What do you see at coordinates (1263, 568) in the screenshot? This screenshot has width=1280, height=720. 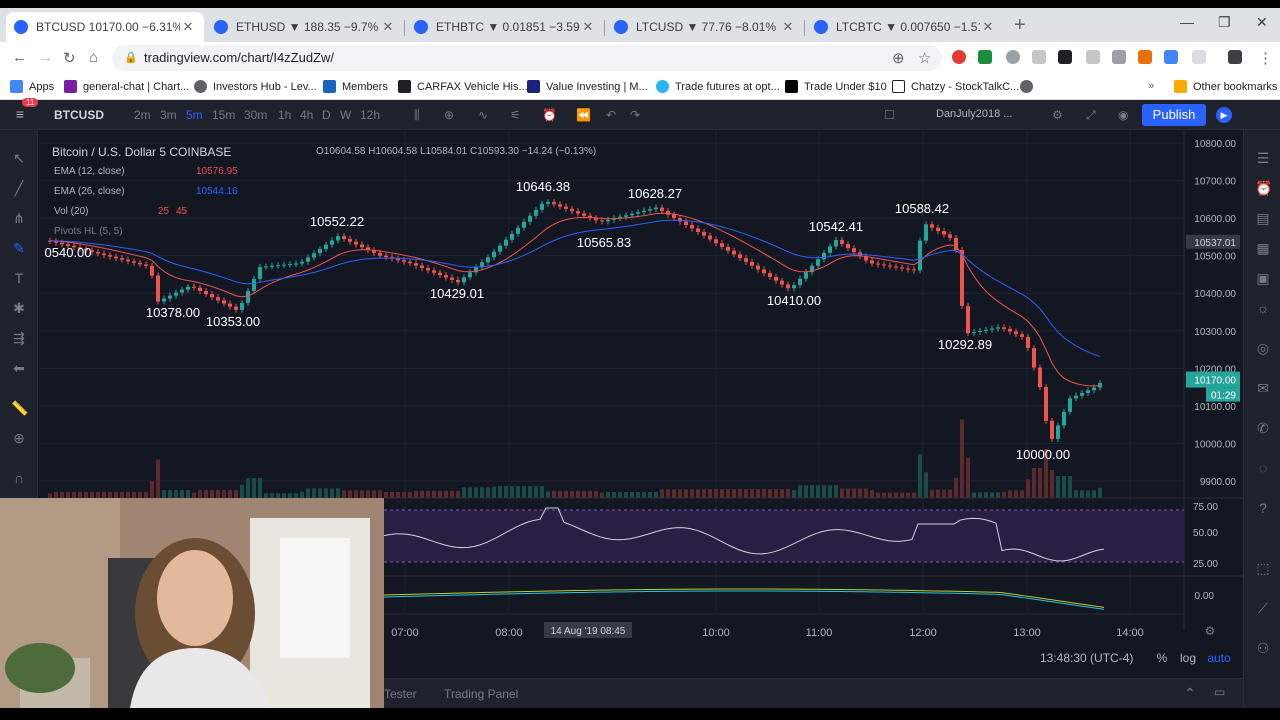 I see `ideas-stream-icon: ⬚` at bounding box center [1263, 568].